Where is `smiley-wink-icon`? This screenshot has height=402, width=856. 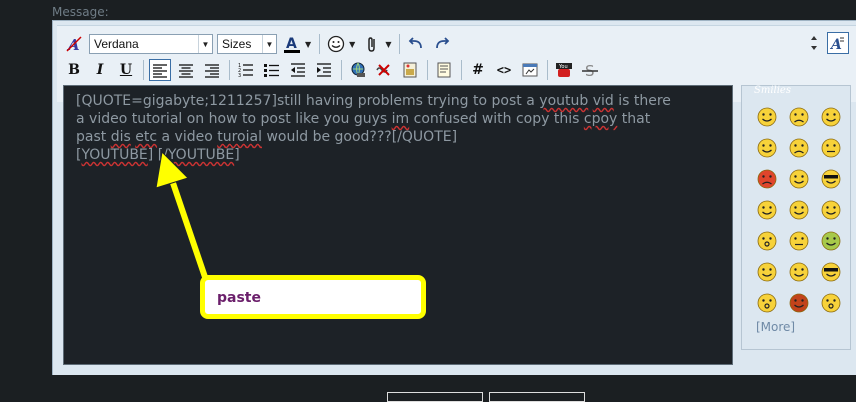 smiley-wink-icon is located at coordinates (767, 210).